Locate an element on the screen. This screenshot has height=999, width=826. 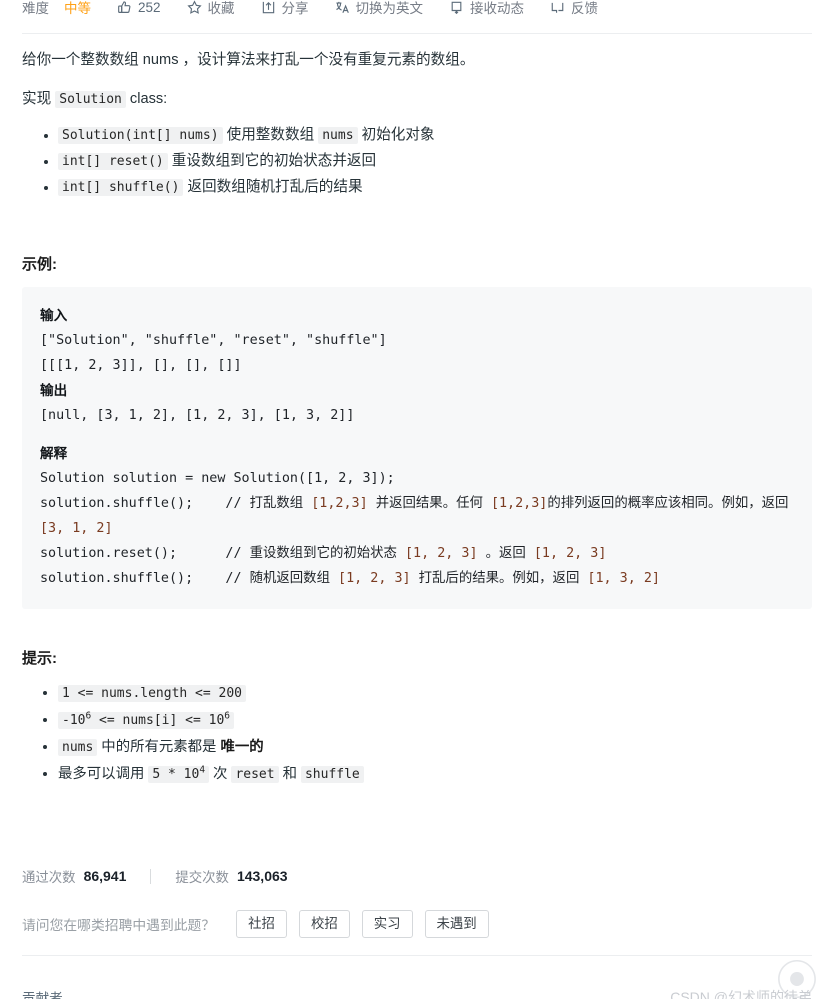
footer-divider is located at coordinates (417, 955).